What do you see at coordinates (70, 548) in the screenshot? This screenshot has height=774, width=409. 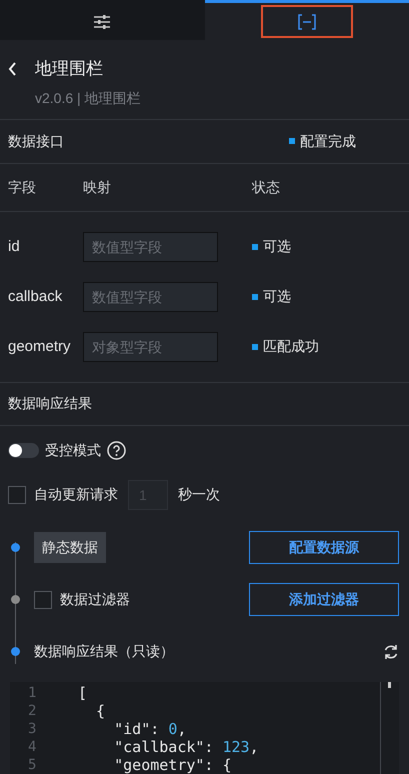 I see `data-tag: 静态数据` at bounding box center [70, 548].